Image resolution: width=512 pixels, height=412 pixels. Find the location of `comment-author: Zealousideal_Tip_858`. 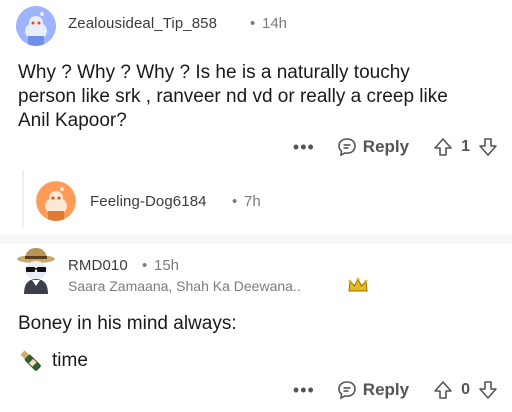

comment-author: Zealousideal_Tip_858 is located at coordinates (142, 23).